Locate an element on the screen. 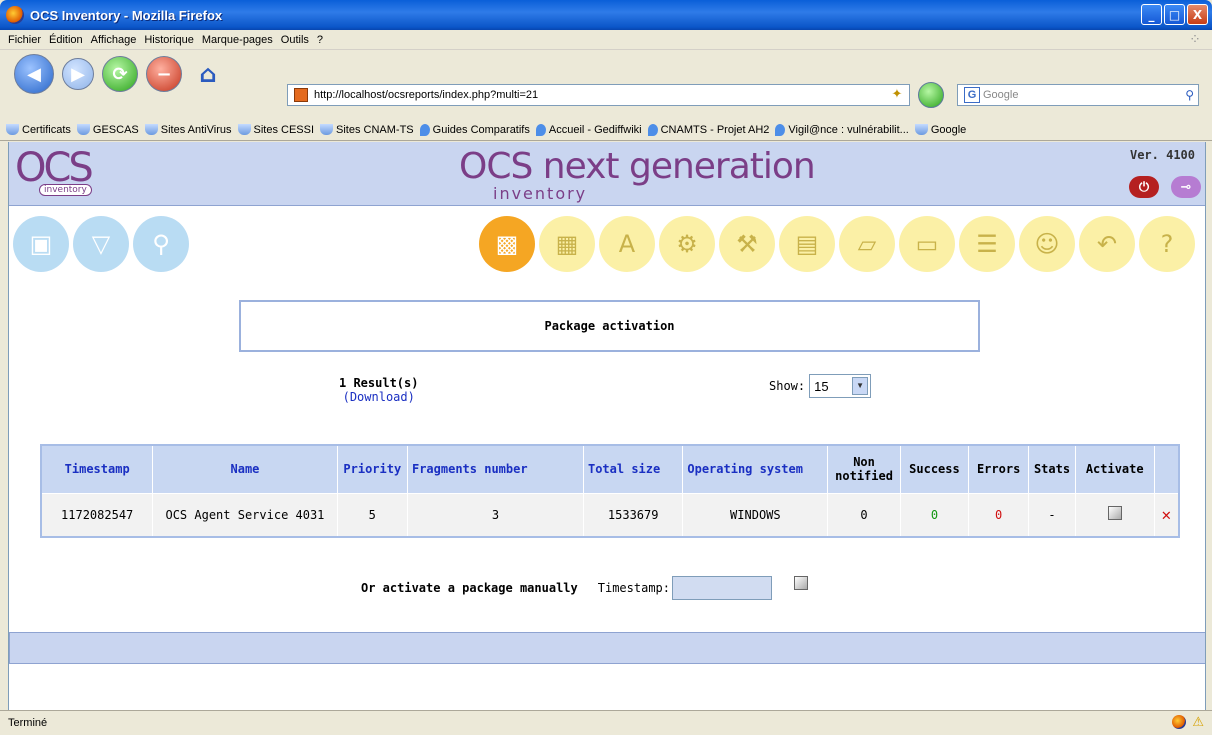 The width and height of the screenshot is (1212, 735). cell-stats: - is located at coordinates (1052, 515).